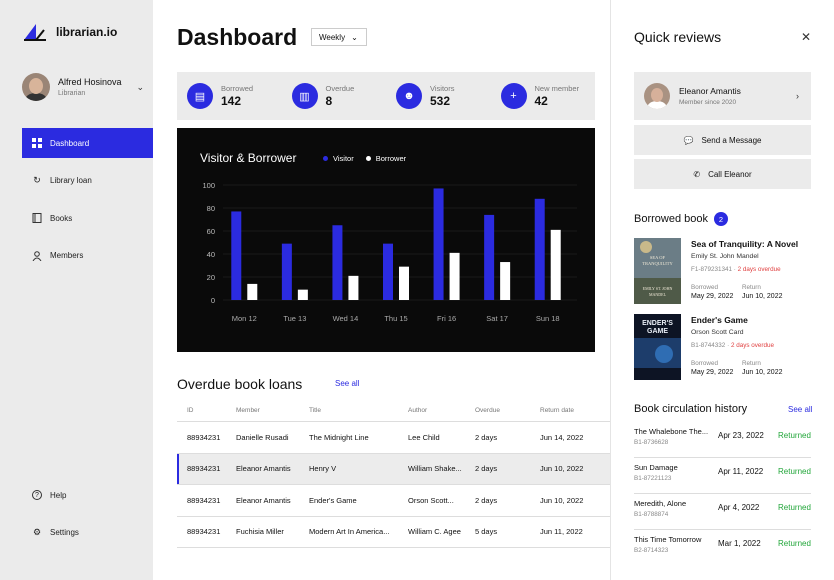 This screenshot has height=580, width=834. I want to click on button-label: Call Eleanor, so click(730, 174).